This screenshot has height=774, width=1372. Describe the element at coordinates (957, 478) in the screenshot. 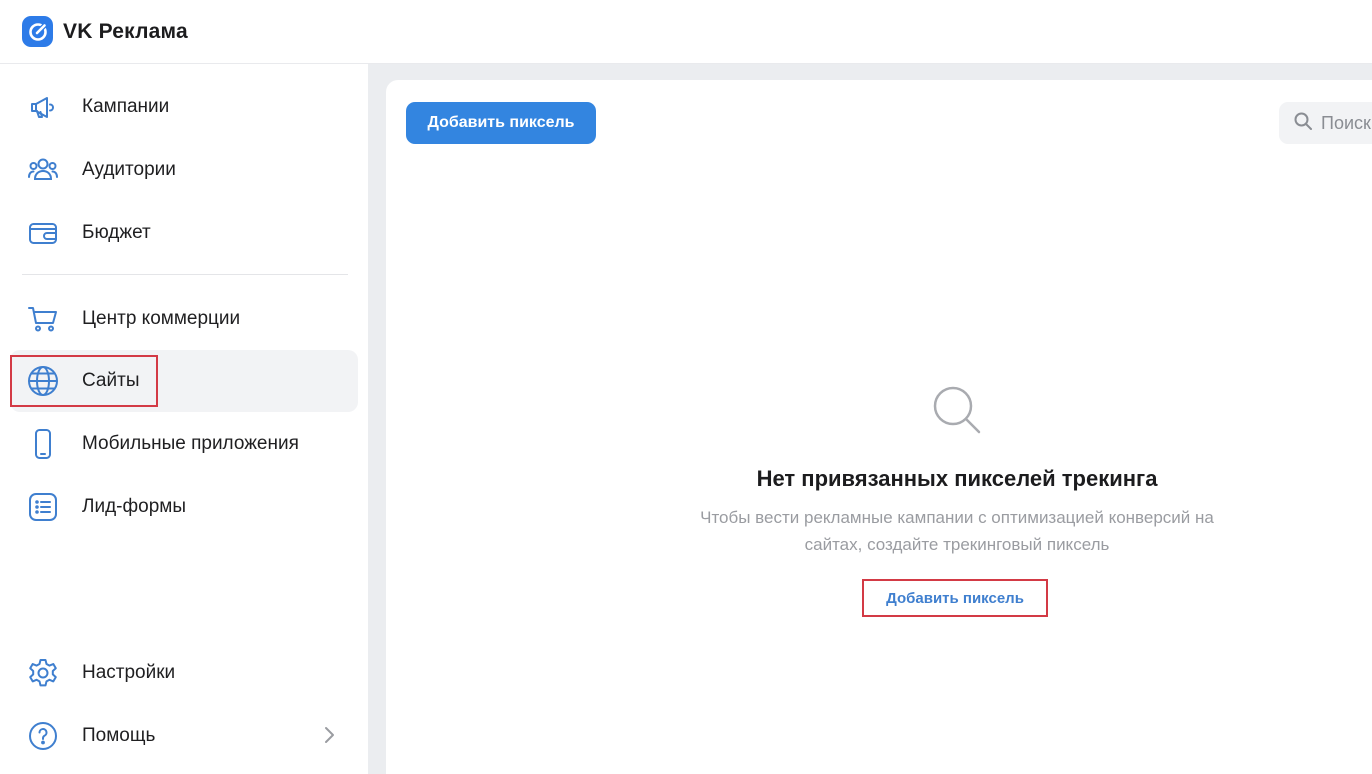

I see `empty-state-title: Нет привязанных пикселей трекинга` at that location.